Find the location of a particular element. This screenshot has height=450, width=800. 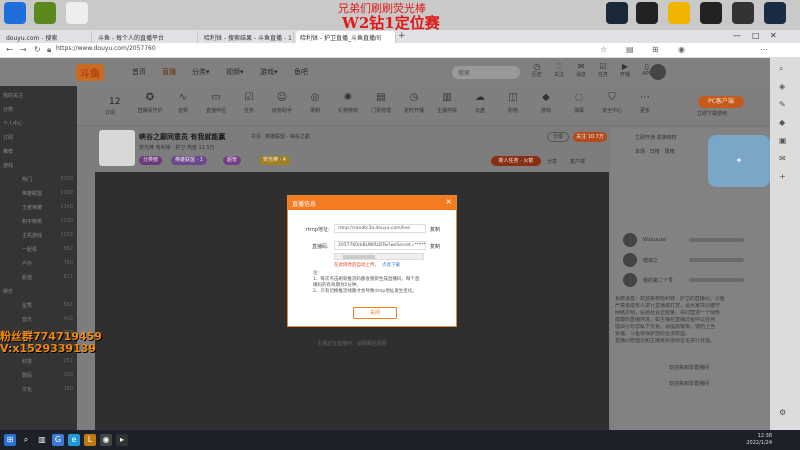

back-icon: ← is located at coordinates (9, 49).